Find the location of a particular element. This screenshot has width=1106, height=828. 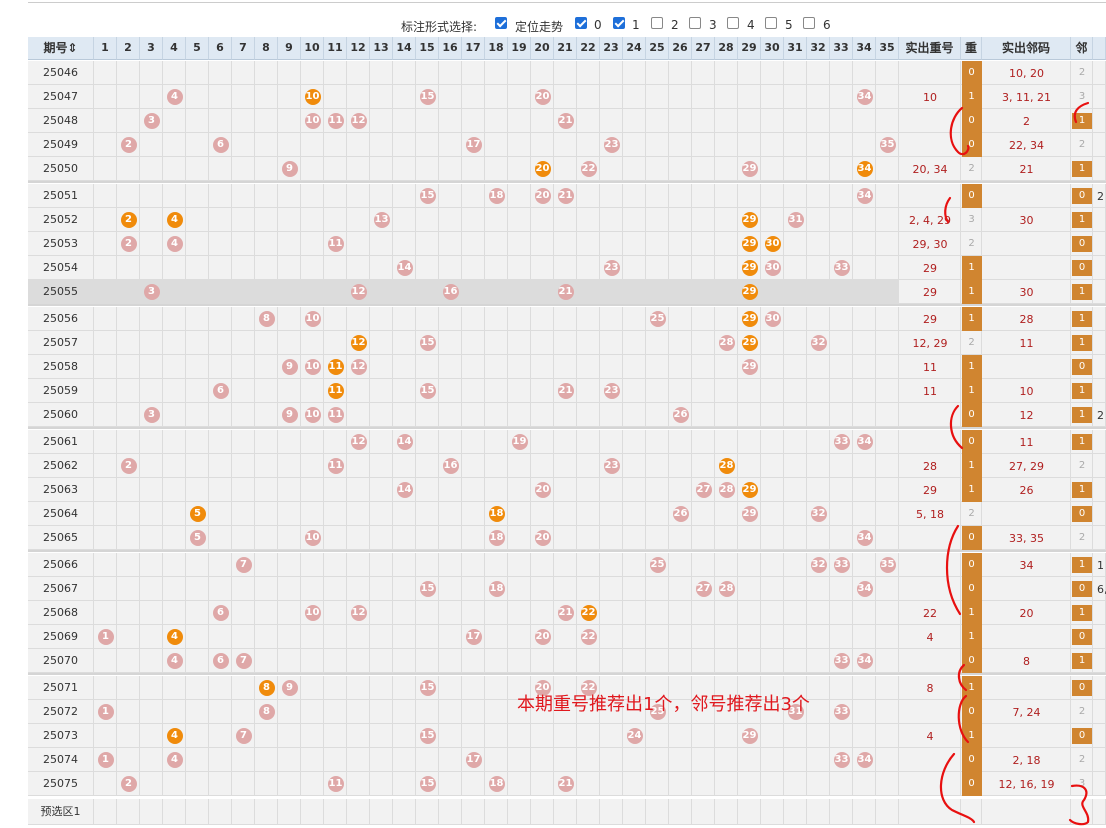

repeat-count: 0 is located at coordinates (971, 538).